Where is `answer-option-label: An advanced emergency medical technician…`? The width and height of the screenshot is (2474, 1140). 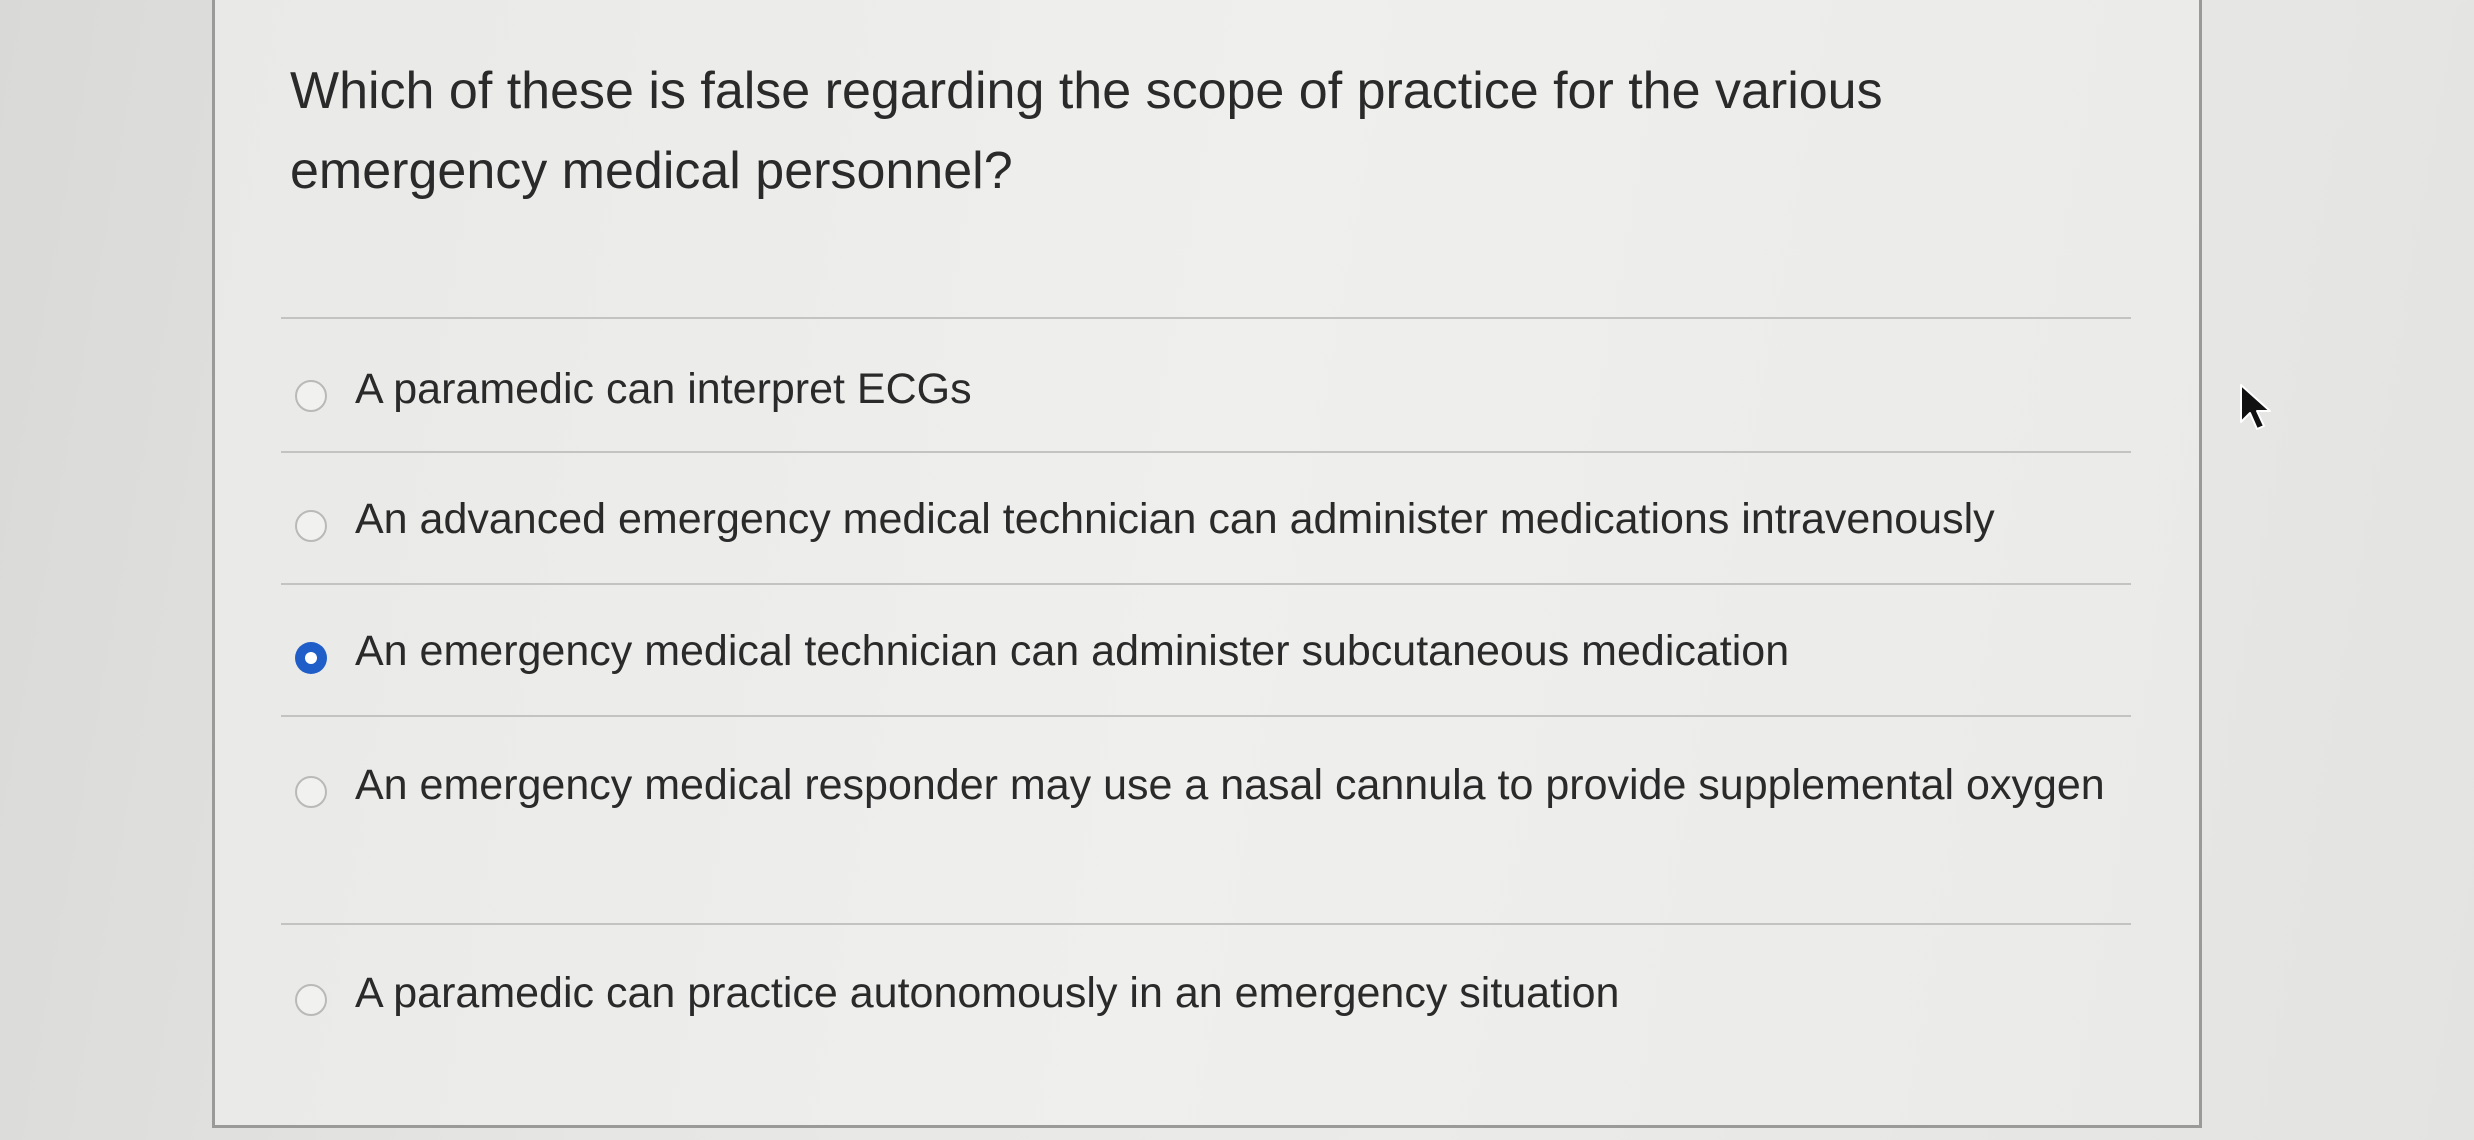
answer-option-label: An advanced emergency medical technician… is located at coordinates (1175, 519).